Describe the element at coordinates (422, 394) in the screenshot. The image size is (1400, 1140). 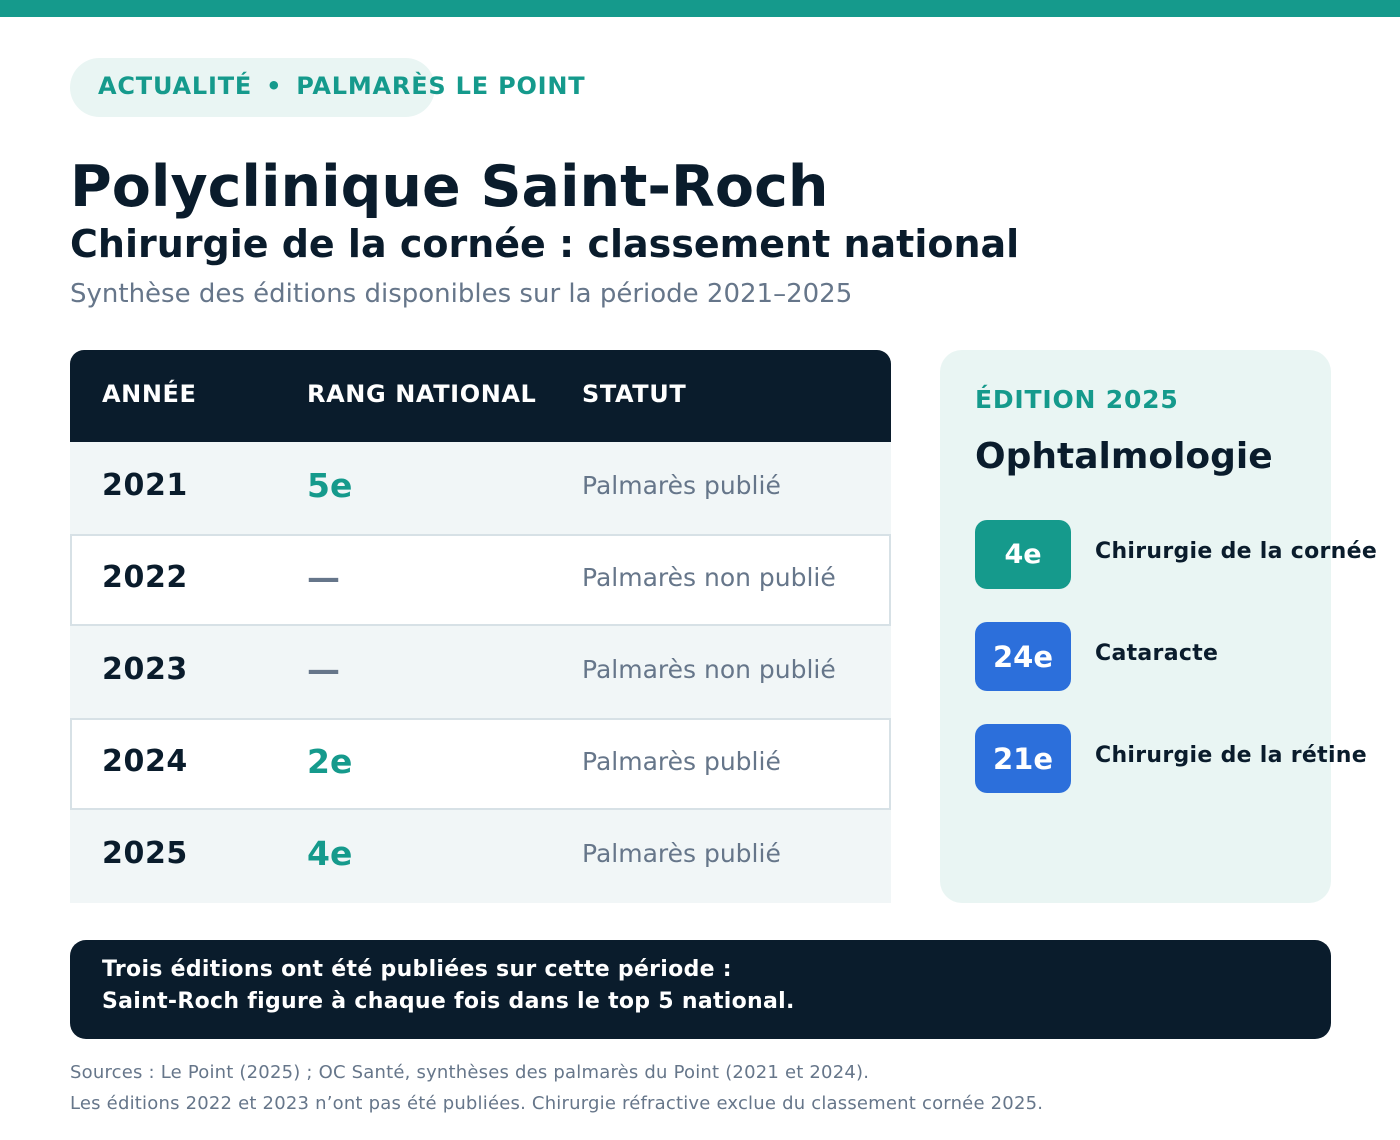
I see `column-header-rank: RANG NATIONAL` at that location.